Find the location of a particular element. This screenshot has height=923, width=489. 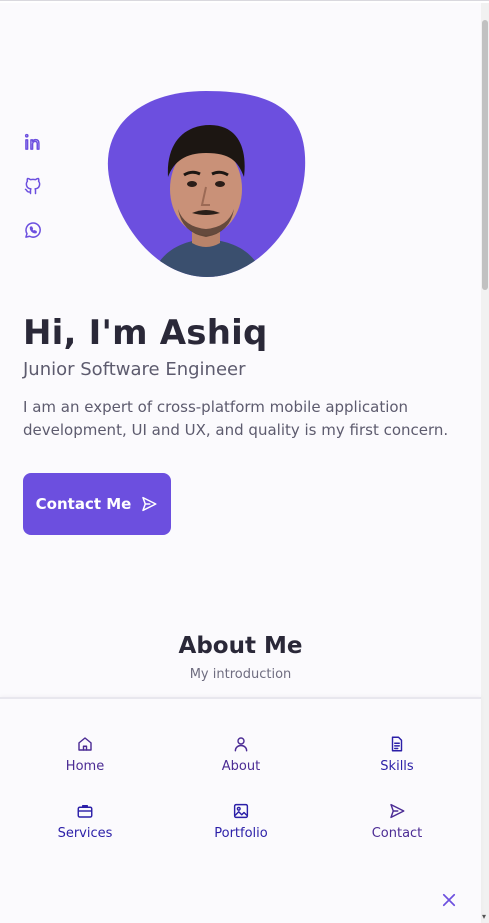

file-icon is located at coordinates (397, 744).